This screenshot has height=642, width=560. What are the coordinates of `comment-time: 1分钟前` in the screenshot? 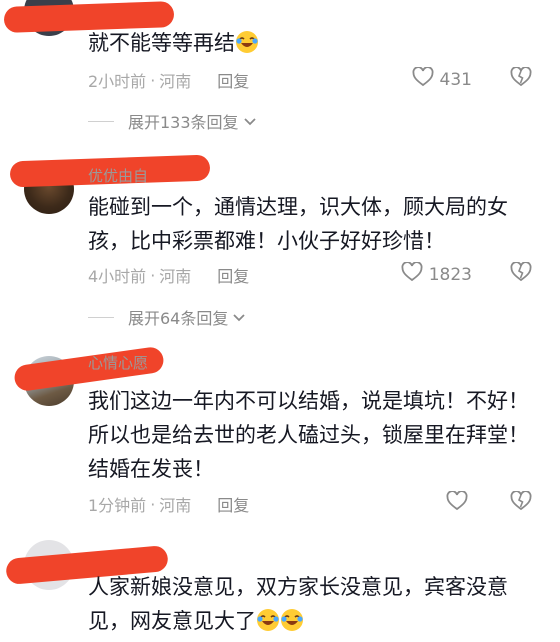 It's located at (117, 505).